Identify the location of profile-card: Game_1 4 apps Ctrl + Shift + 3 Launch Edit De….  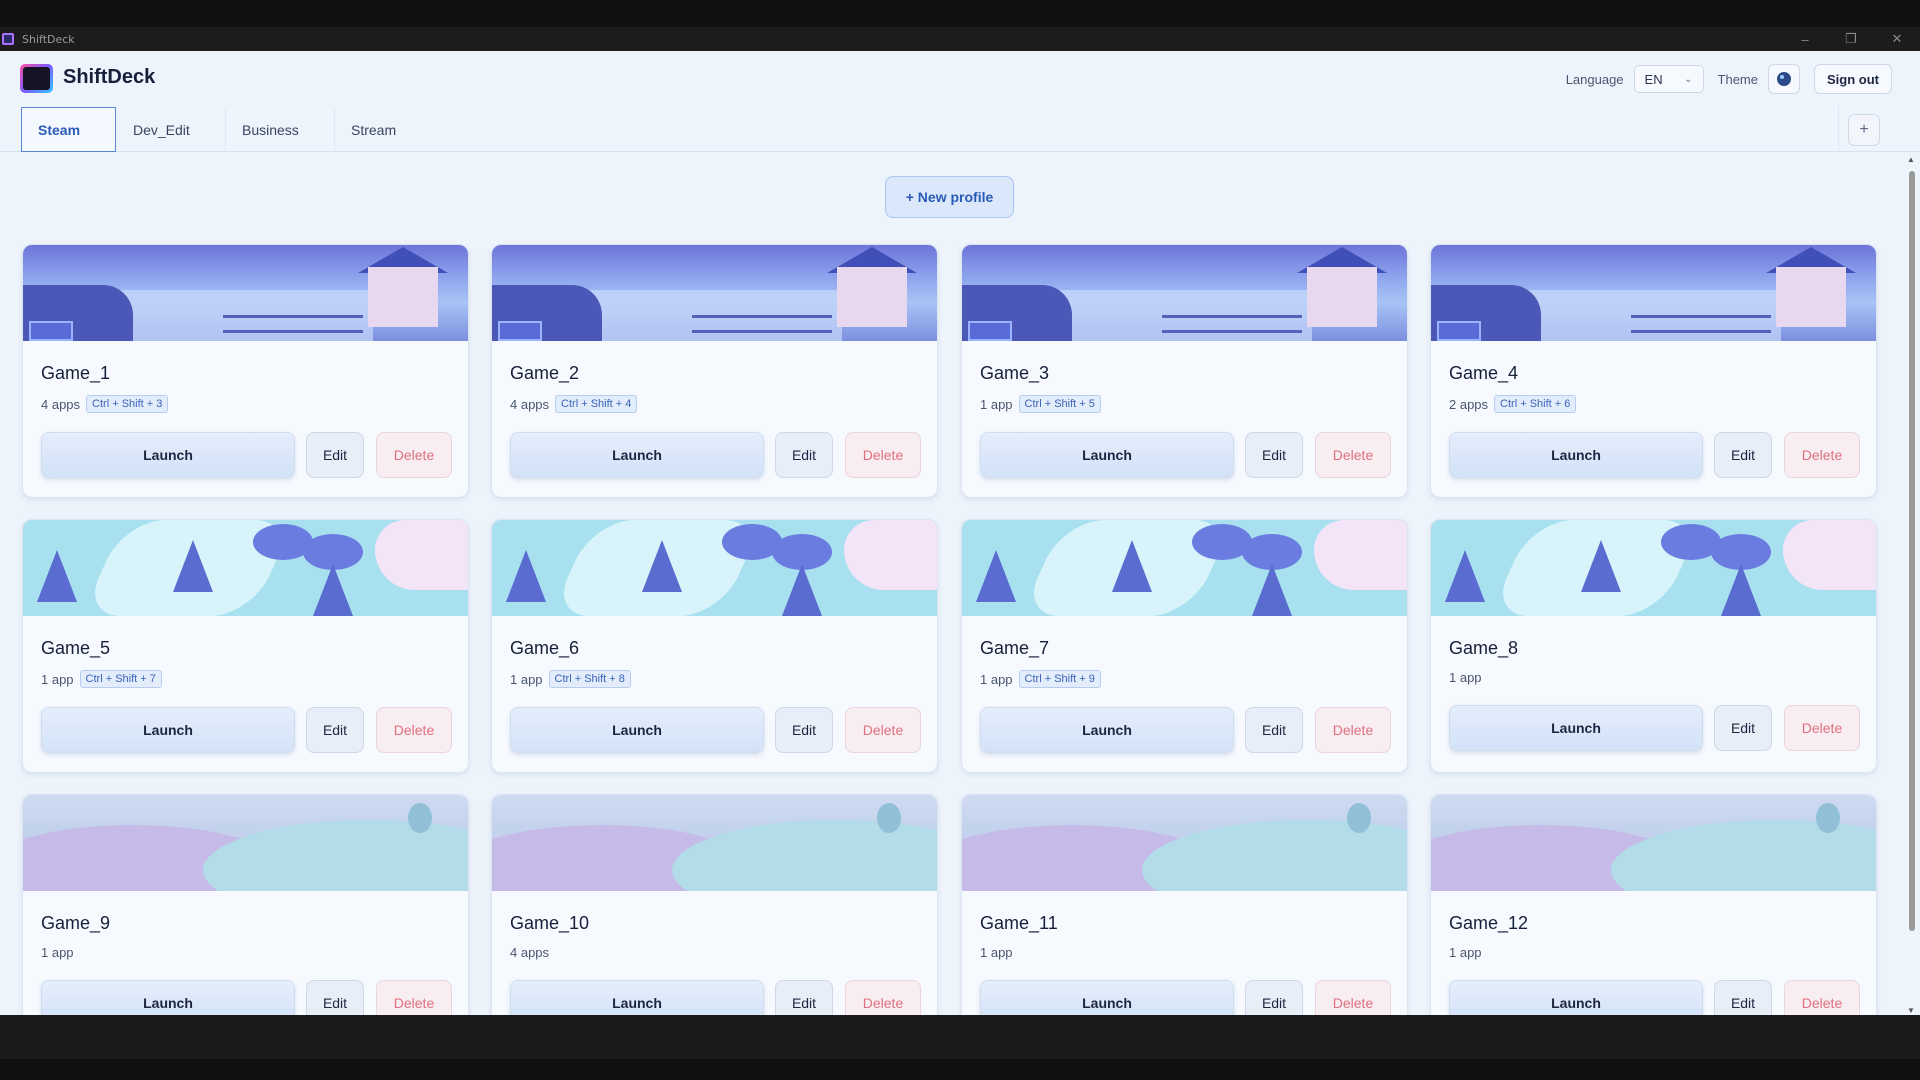
(245, 371).